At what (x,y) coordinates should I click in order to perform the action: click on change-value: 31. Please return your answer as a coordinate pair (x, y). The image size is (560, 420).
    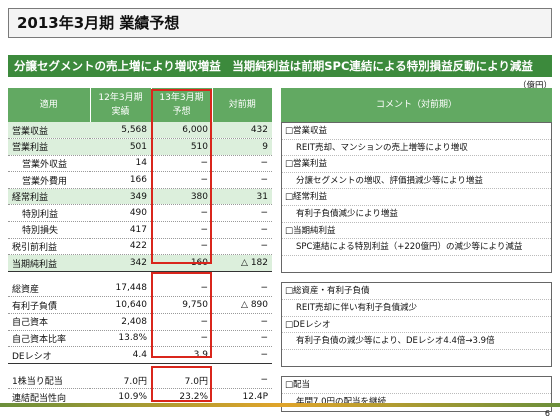
    Looking at the image, I should click on (242, 197).